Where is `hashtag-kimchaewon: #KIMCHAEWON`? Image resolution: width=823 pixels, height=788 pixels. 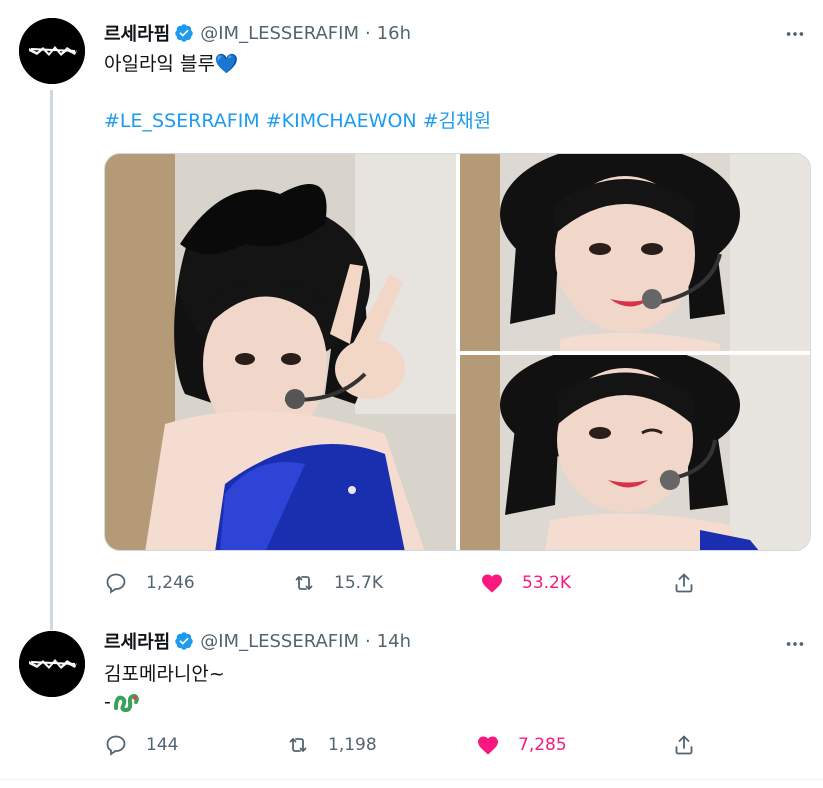
hashtag-kimchaewon: #KIMCHAEWON is located at coordinates (341, 121).